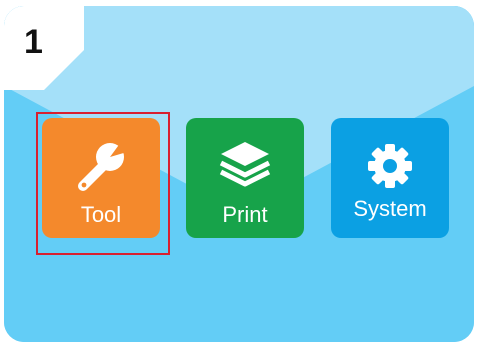 The image size is (477, 344). I want to click on step-badge: 1, so click(44, 48).